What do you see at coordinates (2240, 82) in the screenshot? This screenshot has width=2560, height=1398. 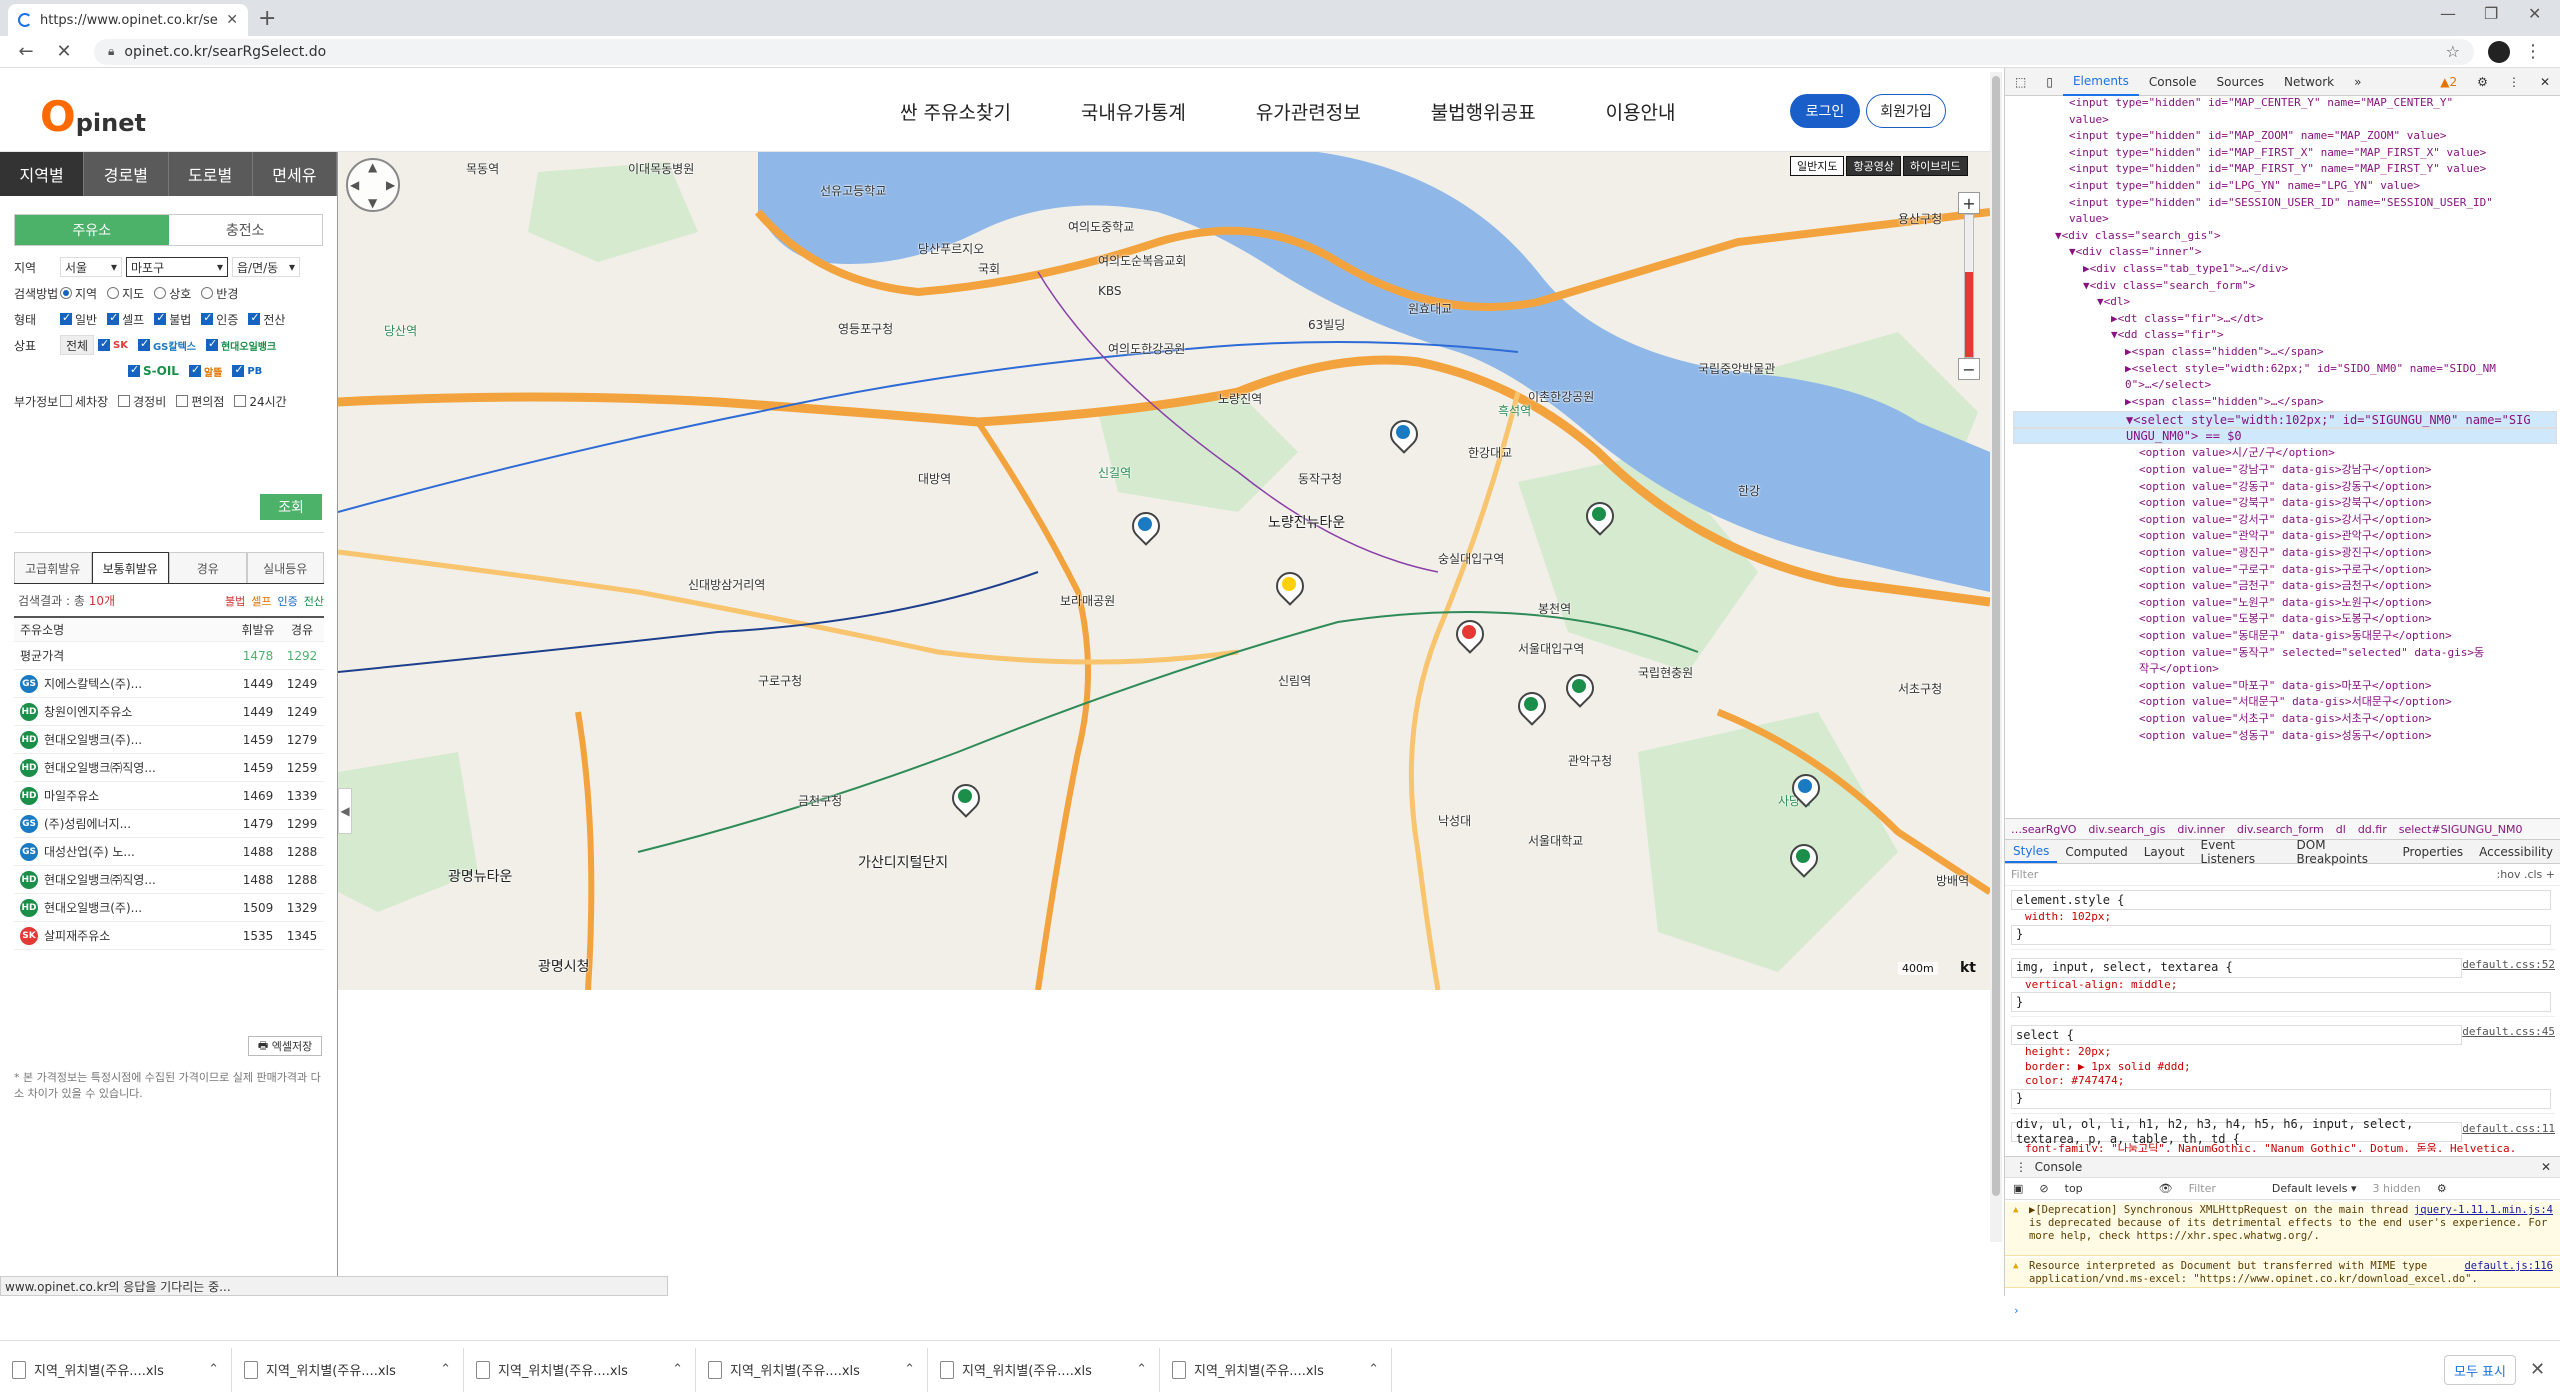 I see `tab-sources: Sources` at bounding box center [2240, 82].